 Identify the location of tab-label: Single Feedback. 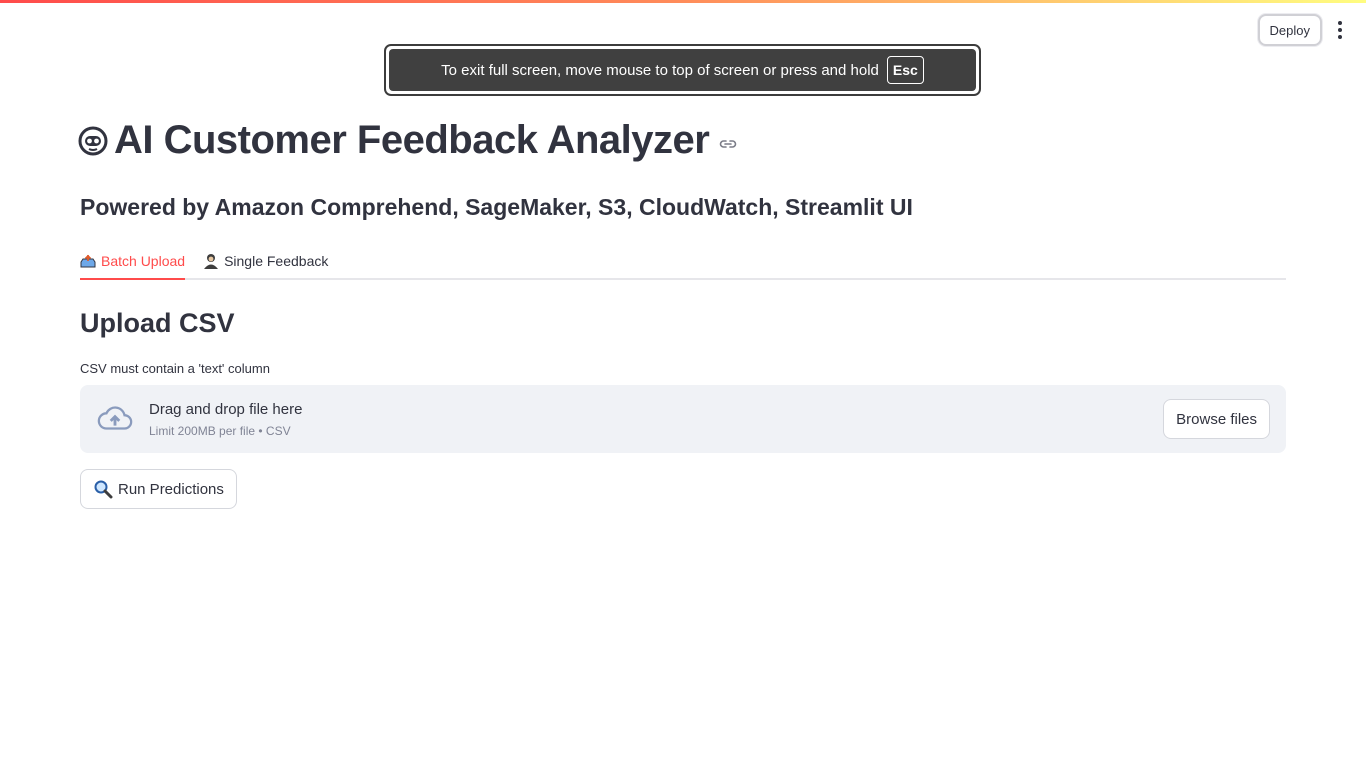
(276, 261).